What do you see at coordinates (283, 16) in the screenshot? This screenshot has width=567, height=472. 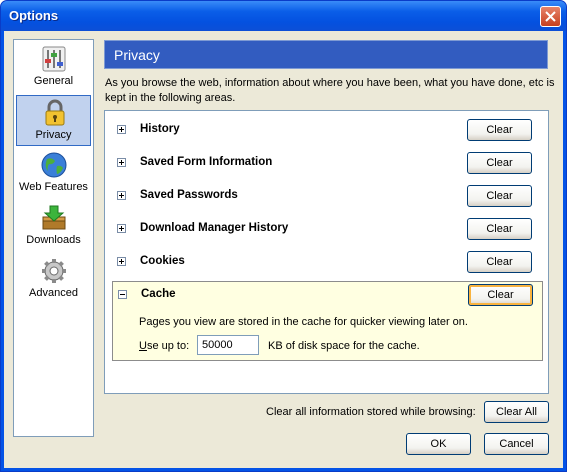 I see `title-bar: Options` at bounding box center [283, 16].